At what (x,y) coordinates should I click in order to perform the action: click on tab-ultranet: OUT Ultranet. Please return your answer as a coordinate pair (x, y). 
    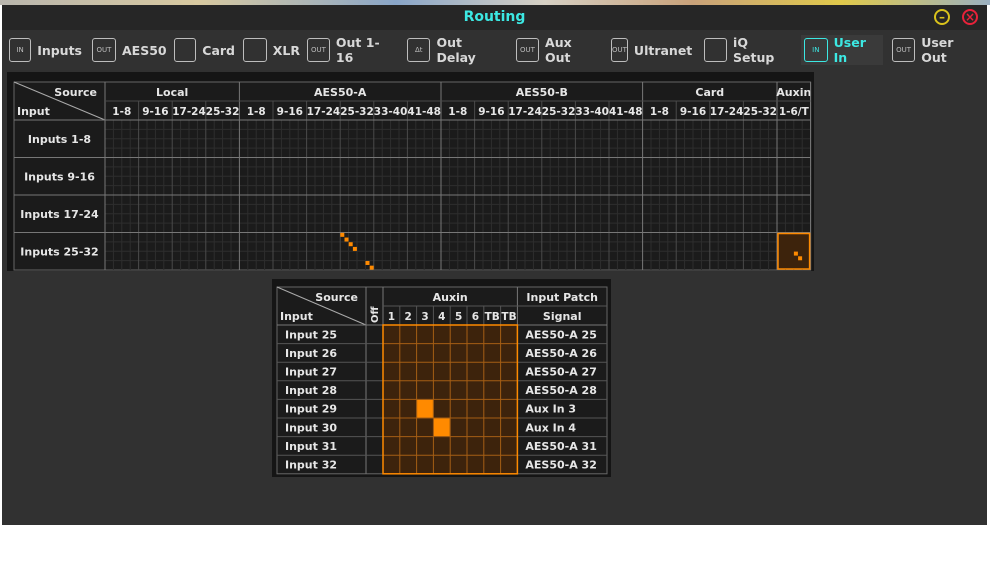
    Looking at the image, I should click on (650, 50).